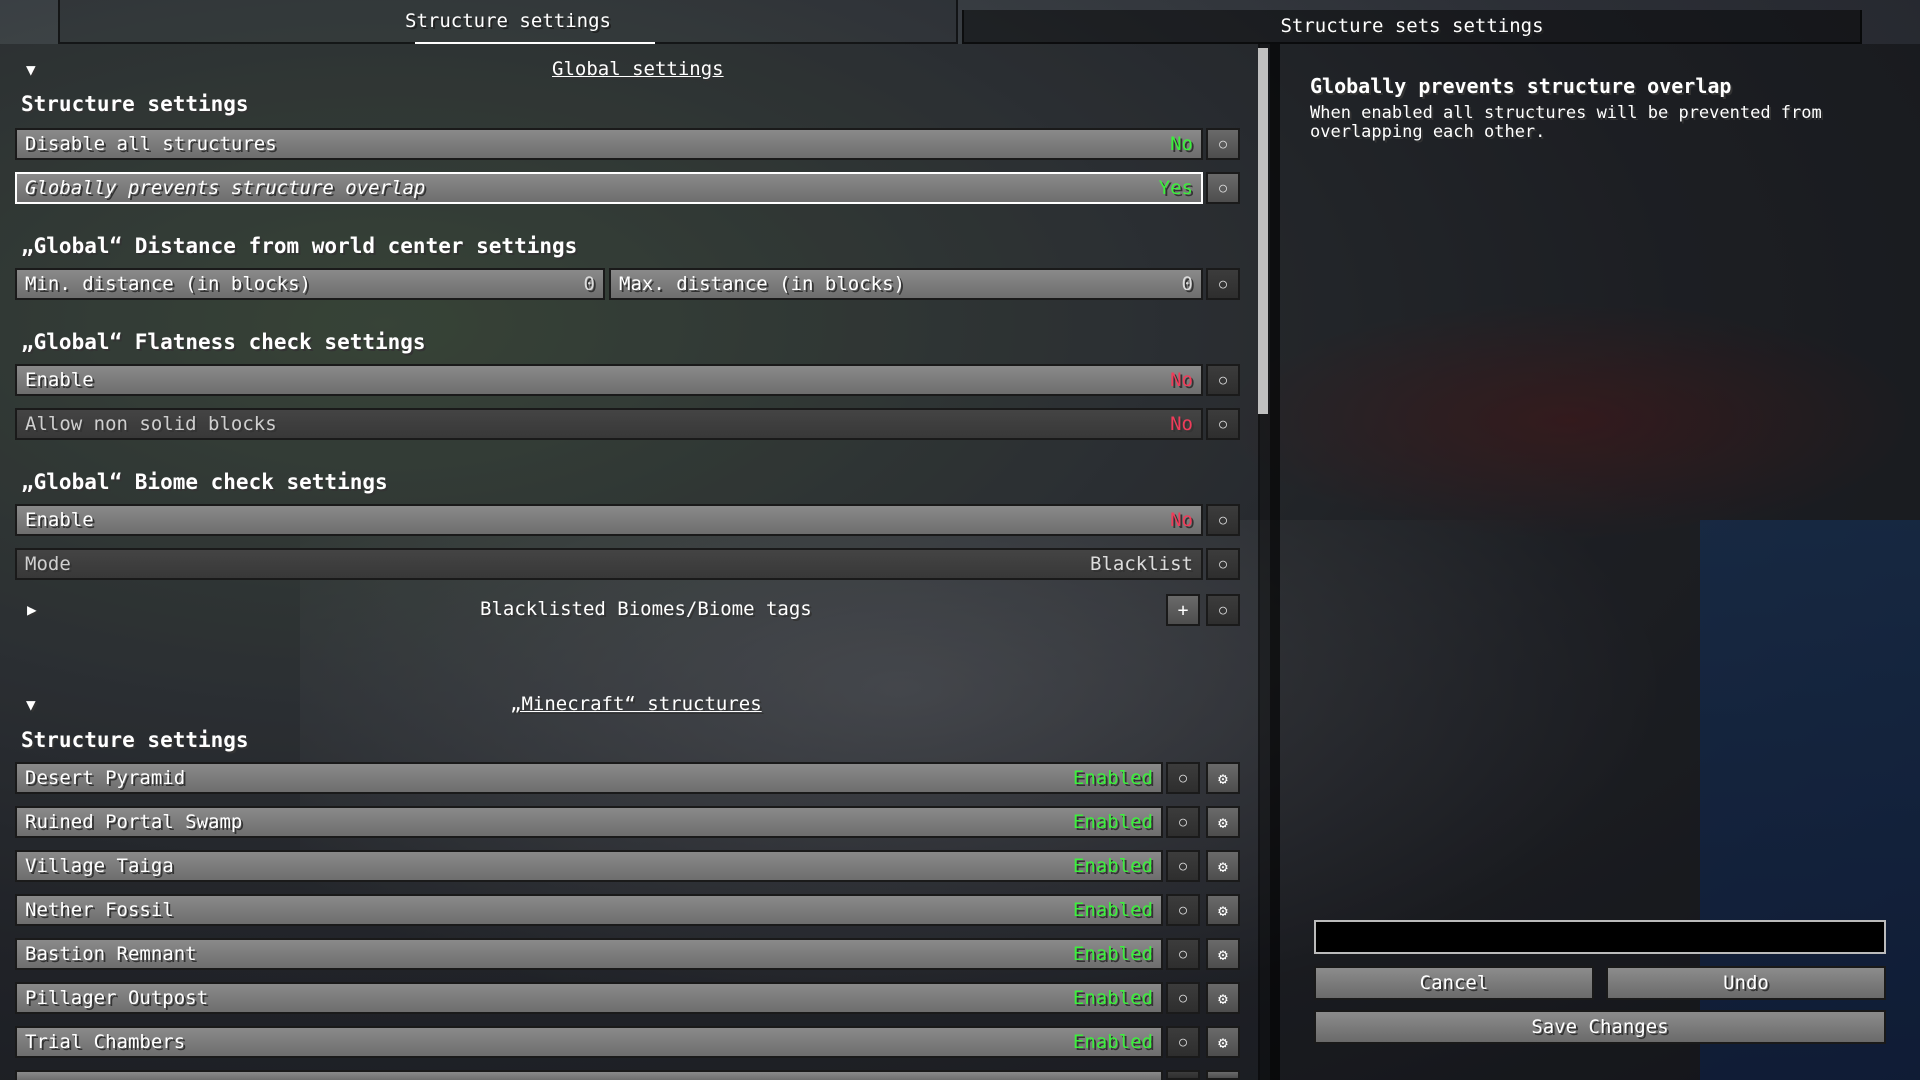 Image resolution: width=1920 pixels, height=1080 pixels. What do you see at coordinates (32, 609) in the screenshot?
I see `expand-blacklist-icon: ▶` at bounding box center [32, 609].